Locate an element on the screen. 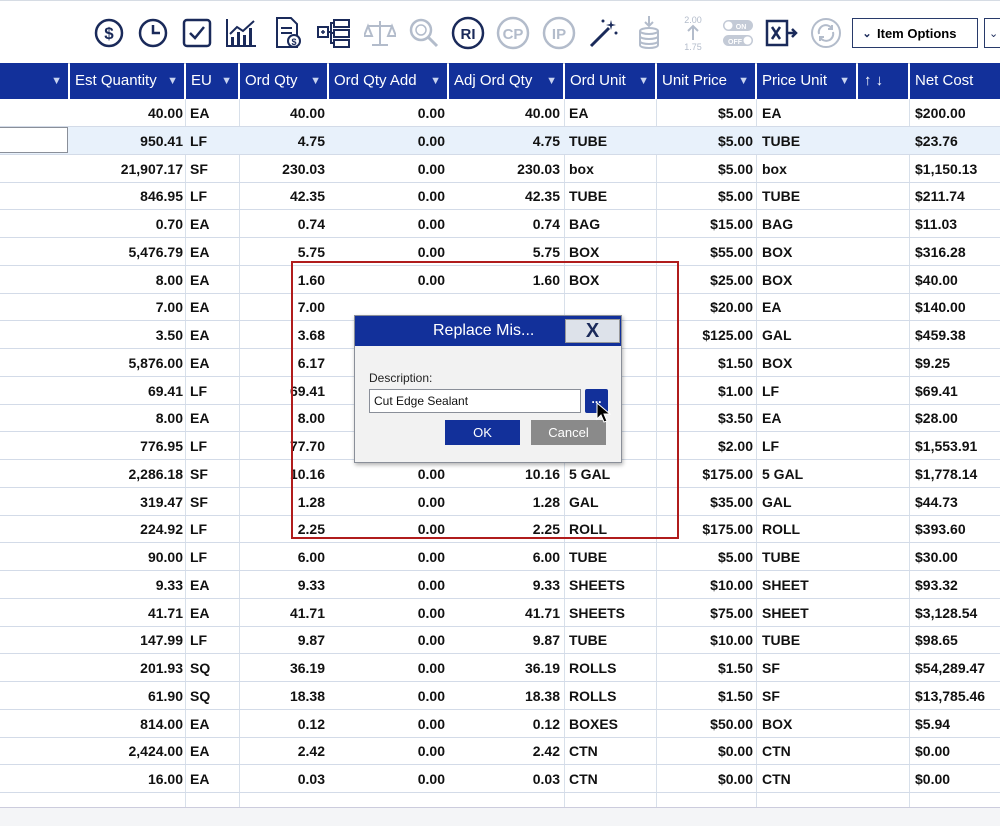 The image size is (1000, 826). cell-net: $44.73 is located at coordinates (936, 501).